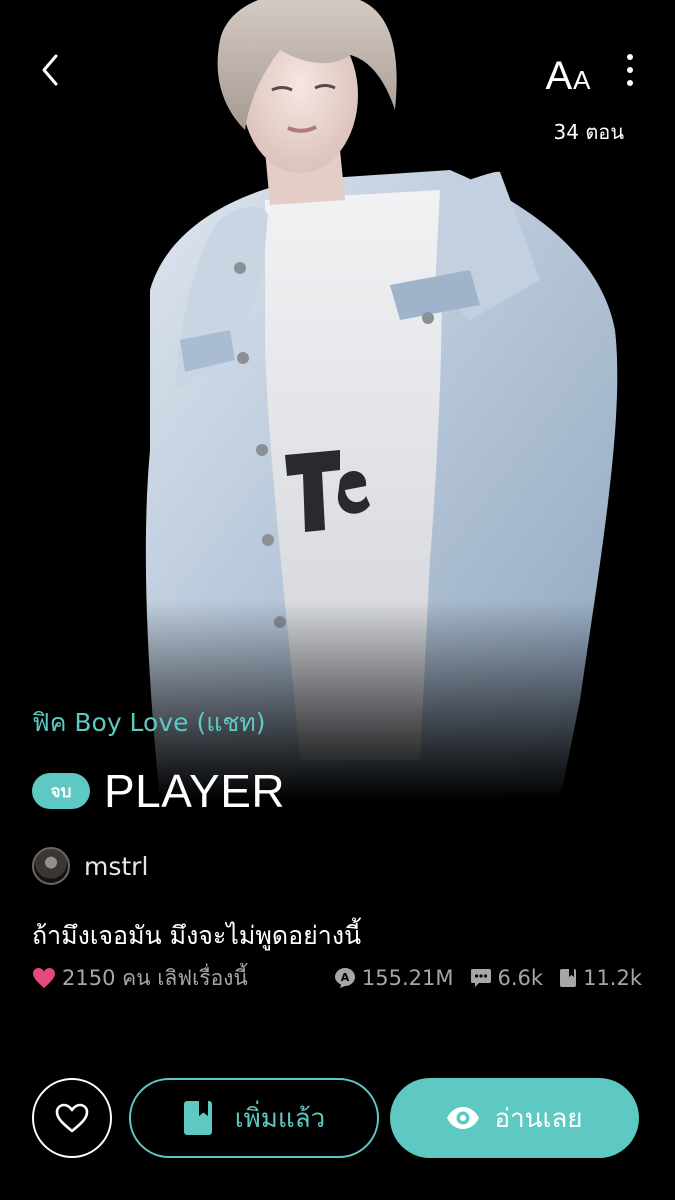 Image resolution: width=675 pixels, height=1200 pixels. I want to click on story-metrics: A 155.21M 6.6k 11.2k, so click(480, 978).